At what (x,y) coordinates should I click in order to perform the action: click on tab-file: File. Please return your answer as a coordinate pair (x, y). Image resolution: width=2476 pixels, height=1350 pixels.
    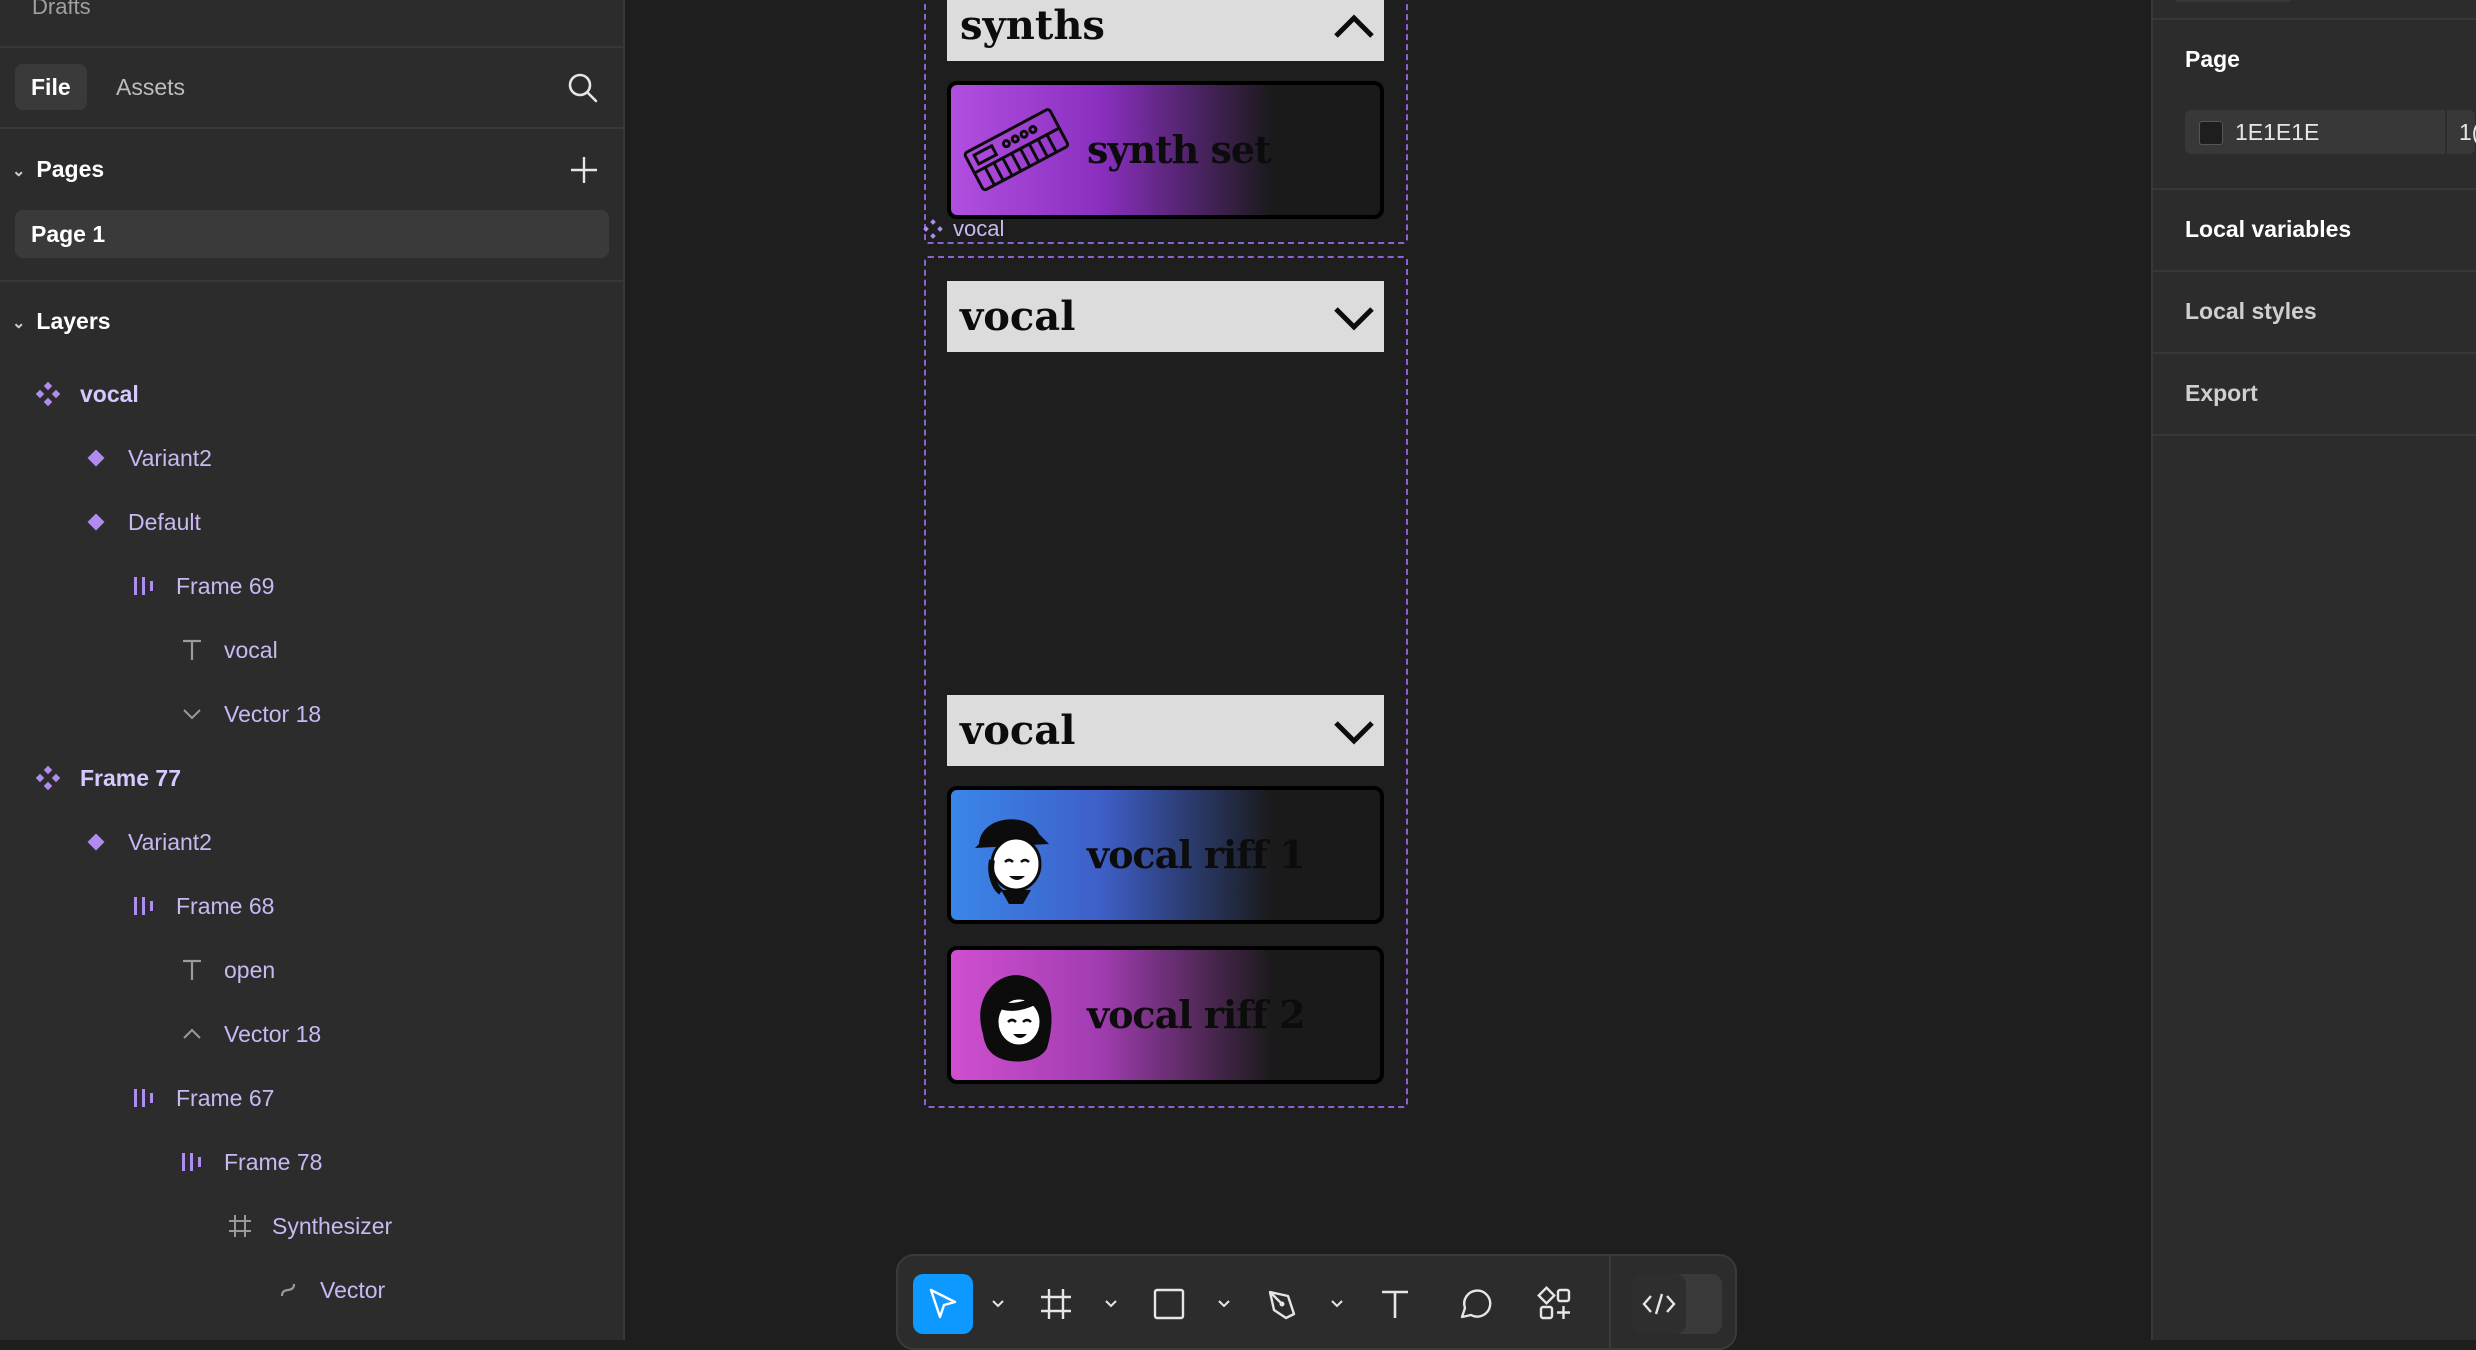
    Looking at the image, I should click on (51, 87).